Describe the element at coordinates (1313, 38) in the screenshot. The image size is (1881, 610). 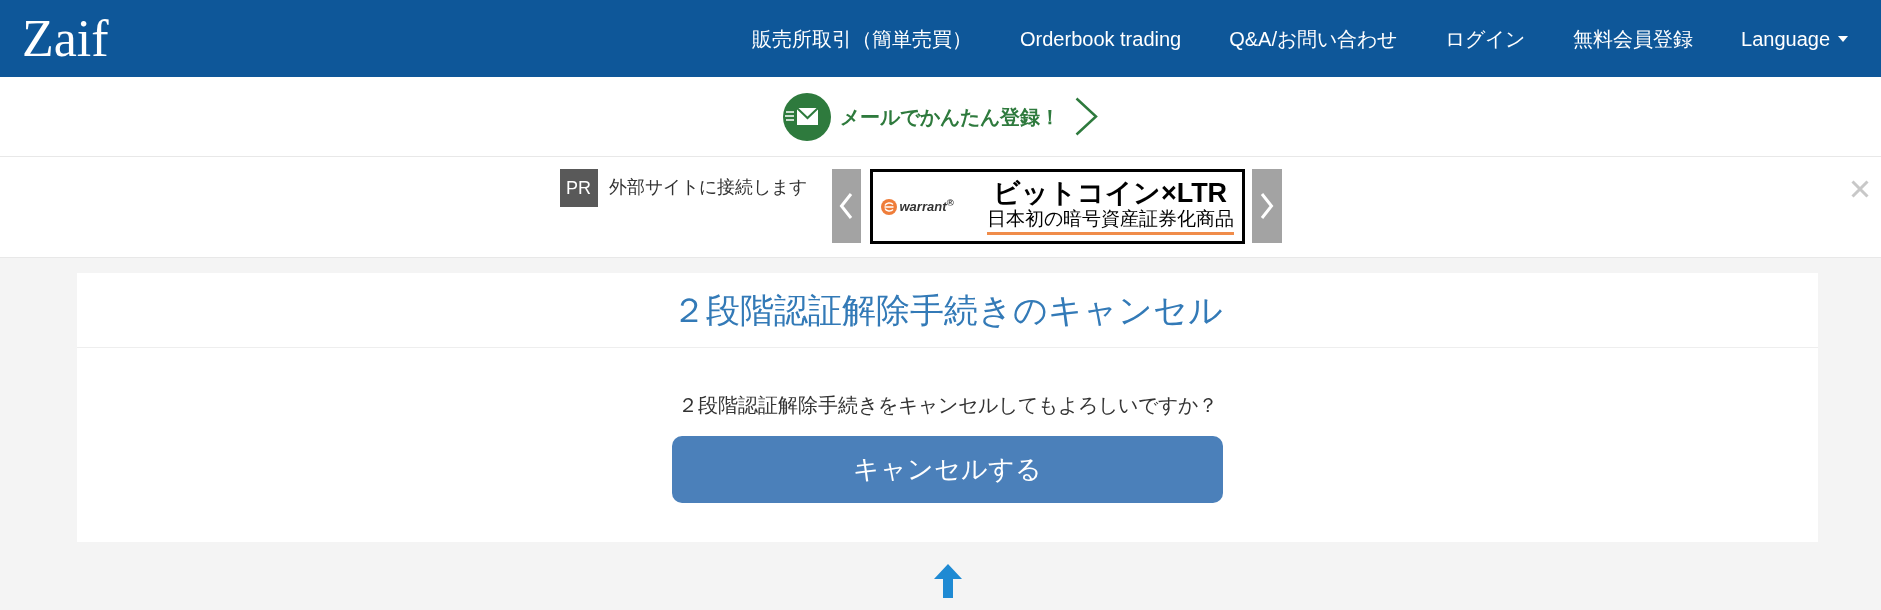
I see `nav-link: Q&A/お問い合わせ` at that location.